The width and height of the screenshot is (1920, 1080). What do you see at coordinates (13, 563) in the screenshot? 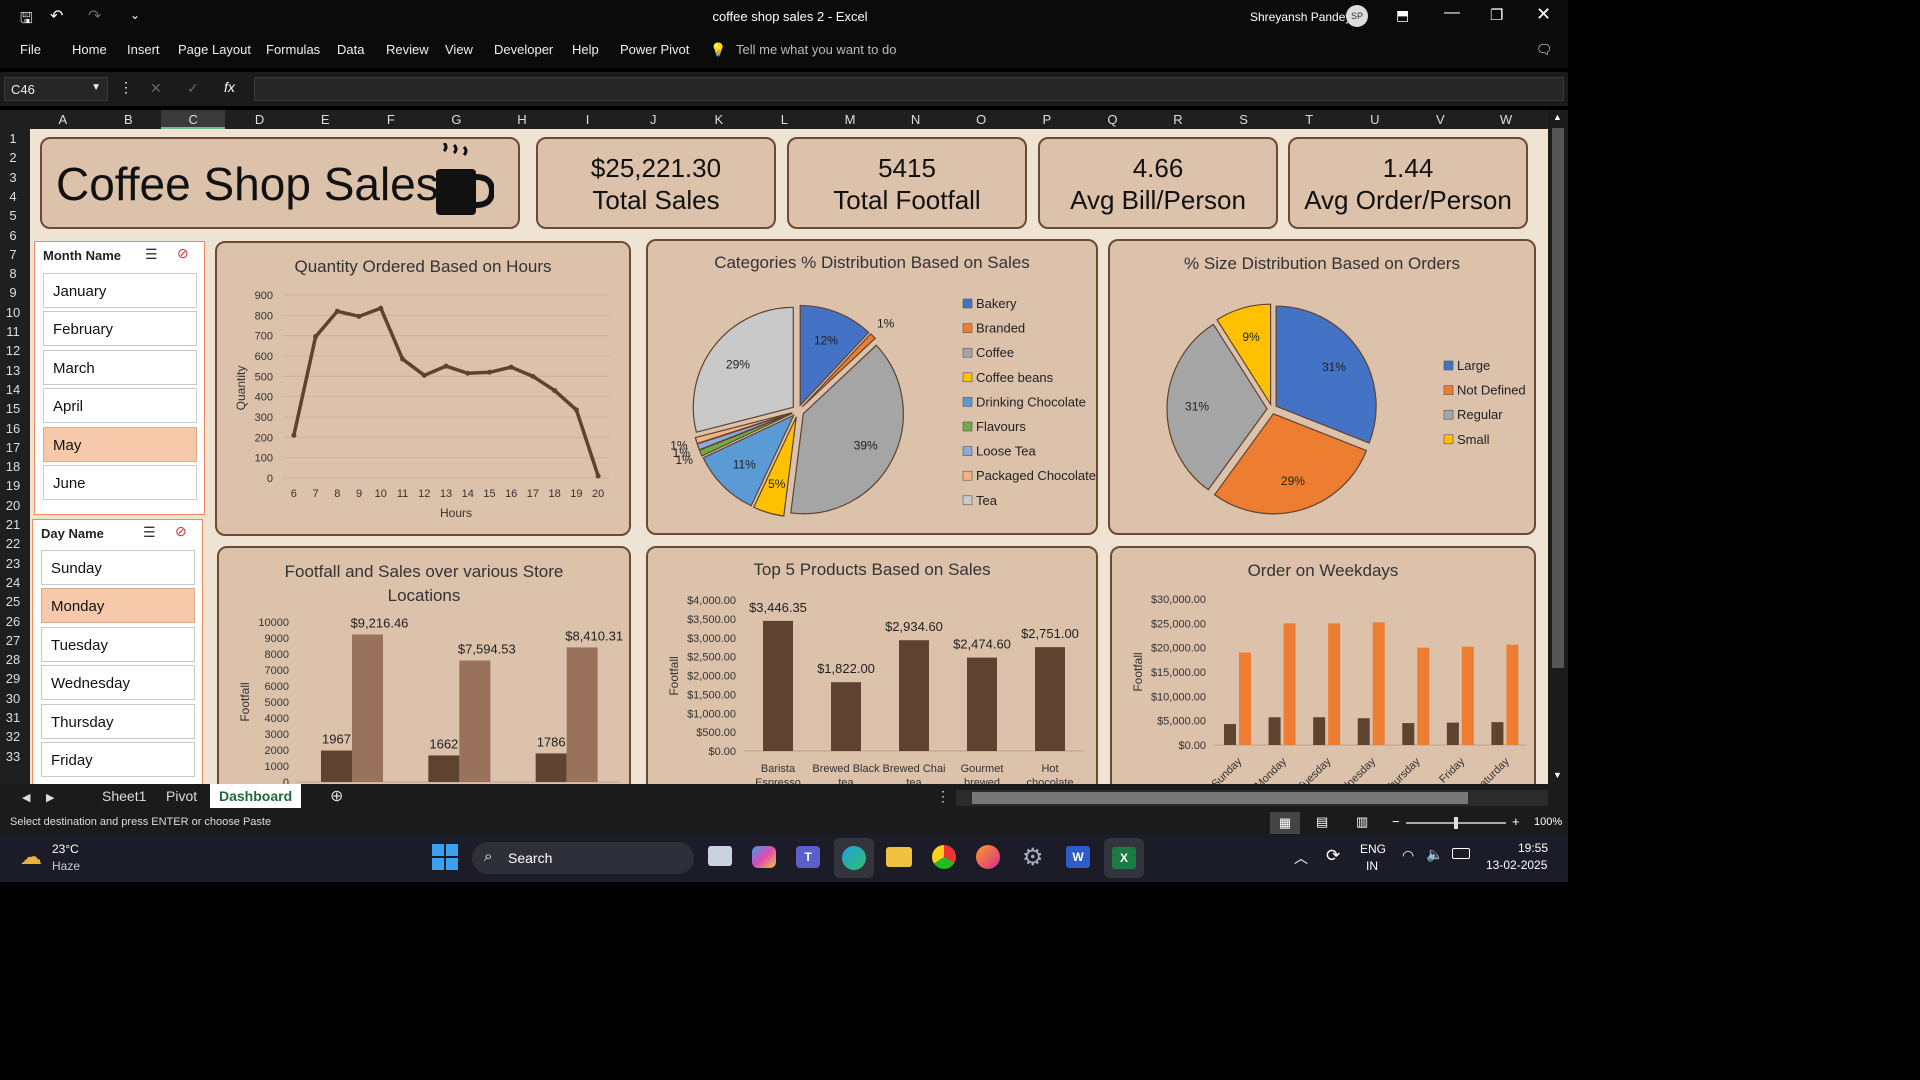
I see `row-header: 23` at bounding box center [13, 563].